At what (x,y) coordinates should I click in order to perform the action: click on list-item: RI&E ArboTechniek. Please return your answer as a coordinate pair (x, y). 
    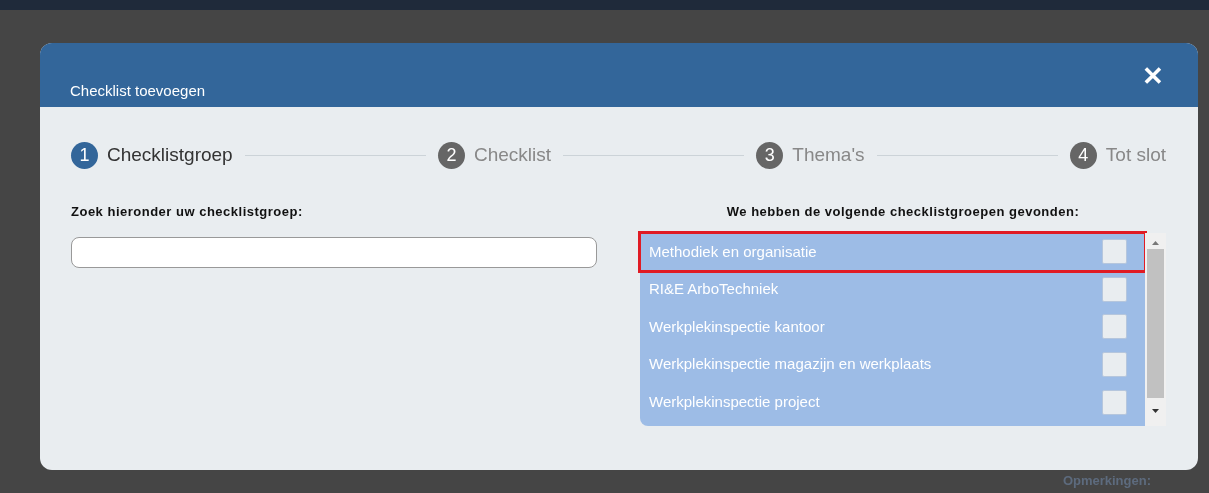
    Looking at the image, I should click on (892, 289).